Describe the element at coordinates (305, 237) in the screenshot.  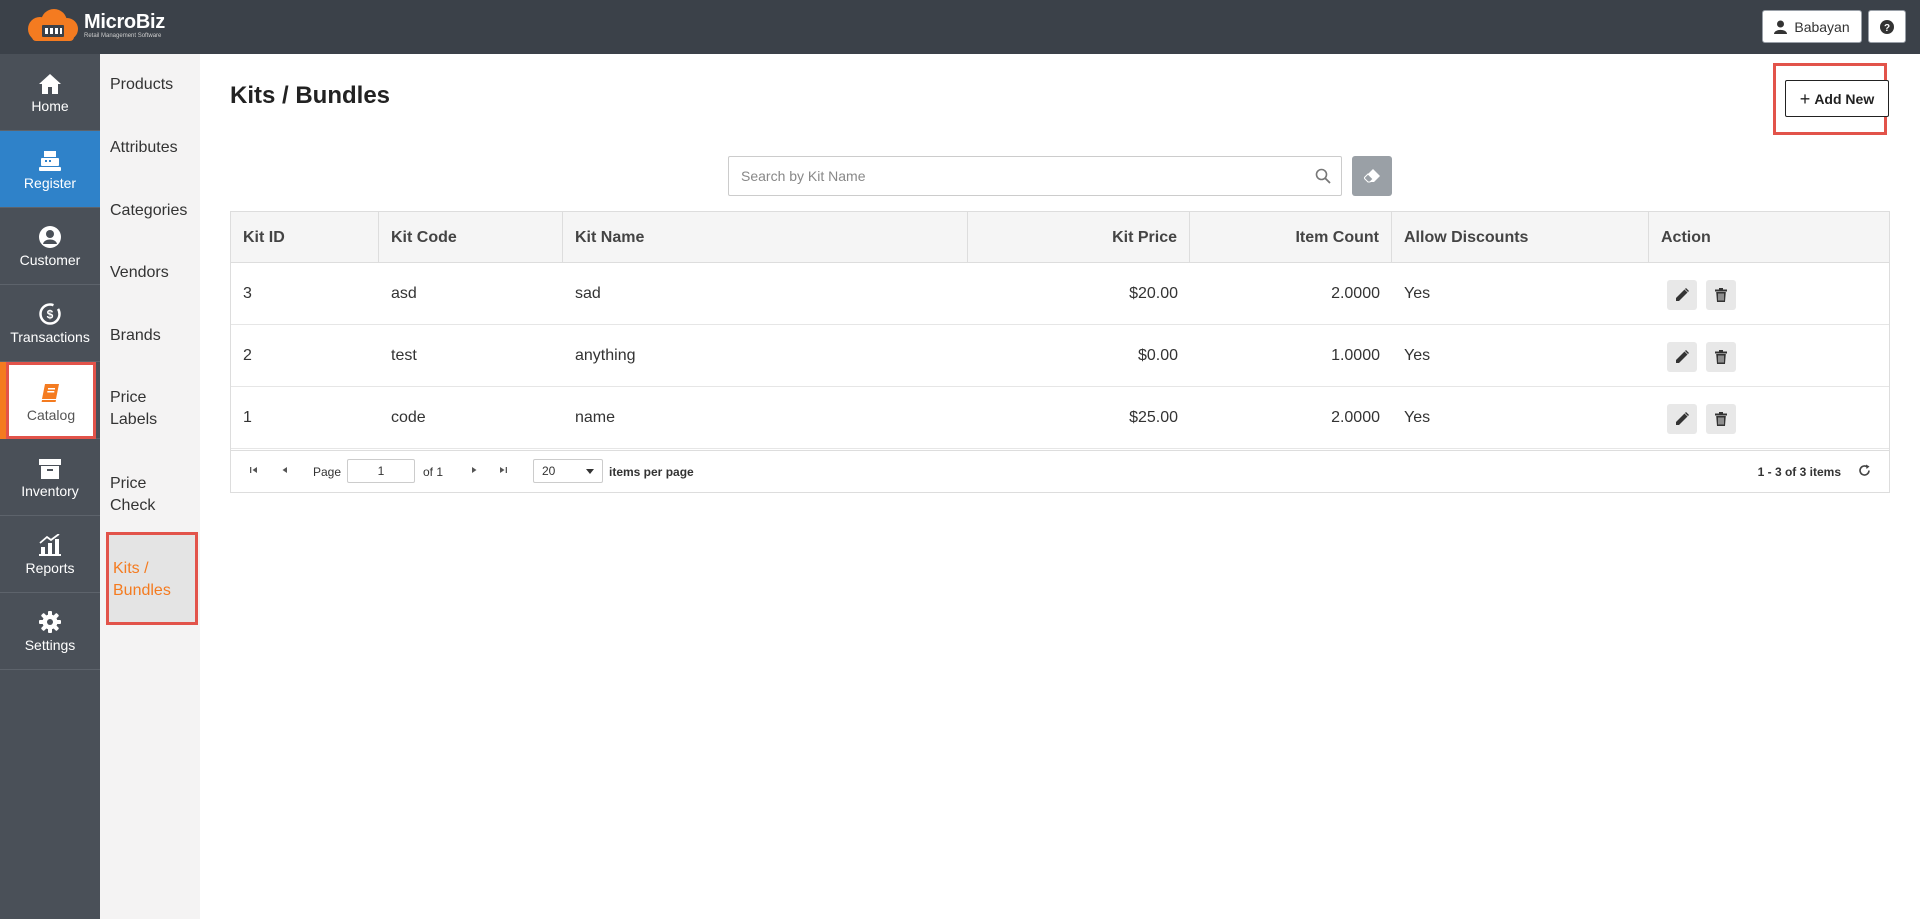
I see `col-kit-id: Kit ID` at that location.